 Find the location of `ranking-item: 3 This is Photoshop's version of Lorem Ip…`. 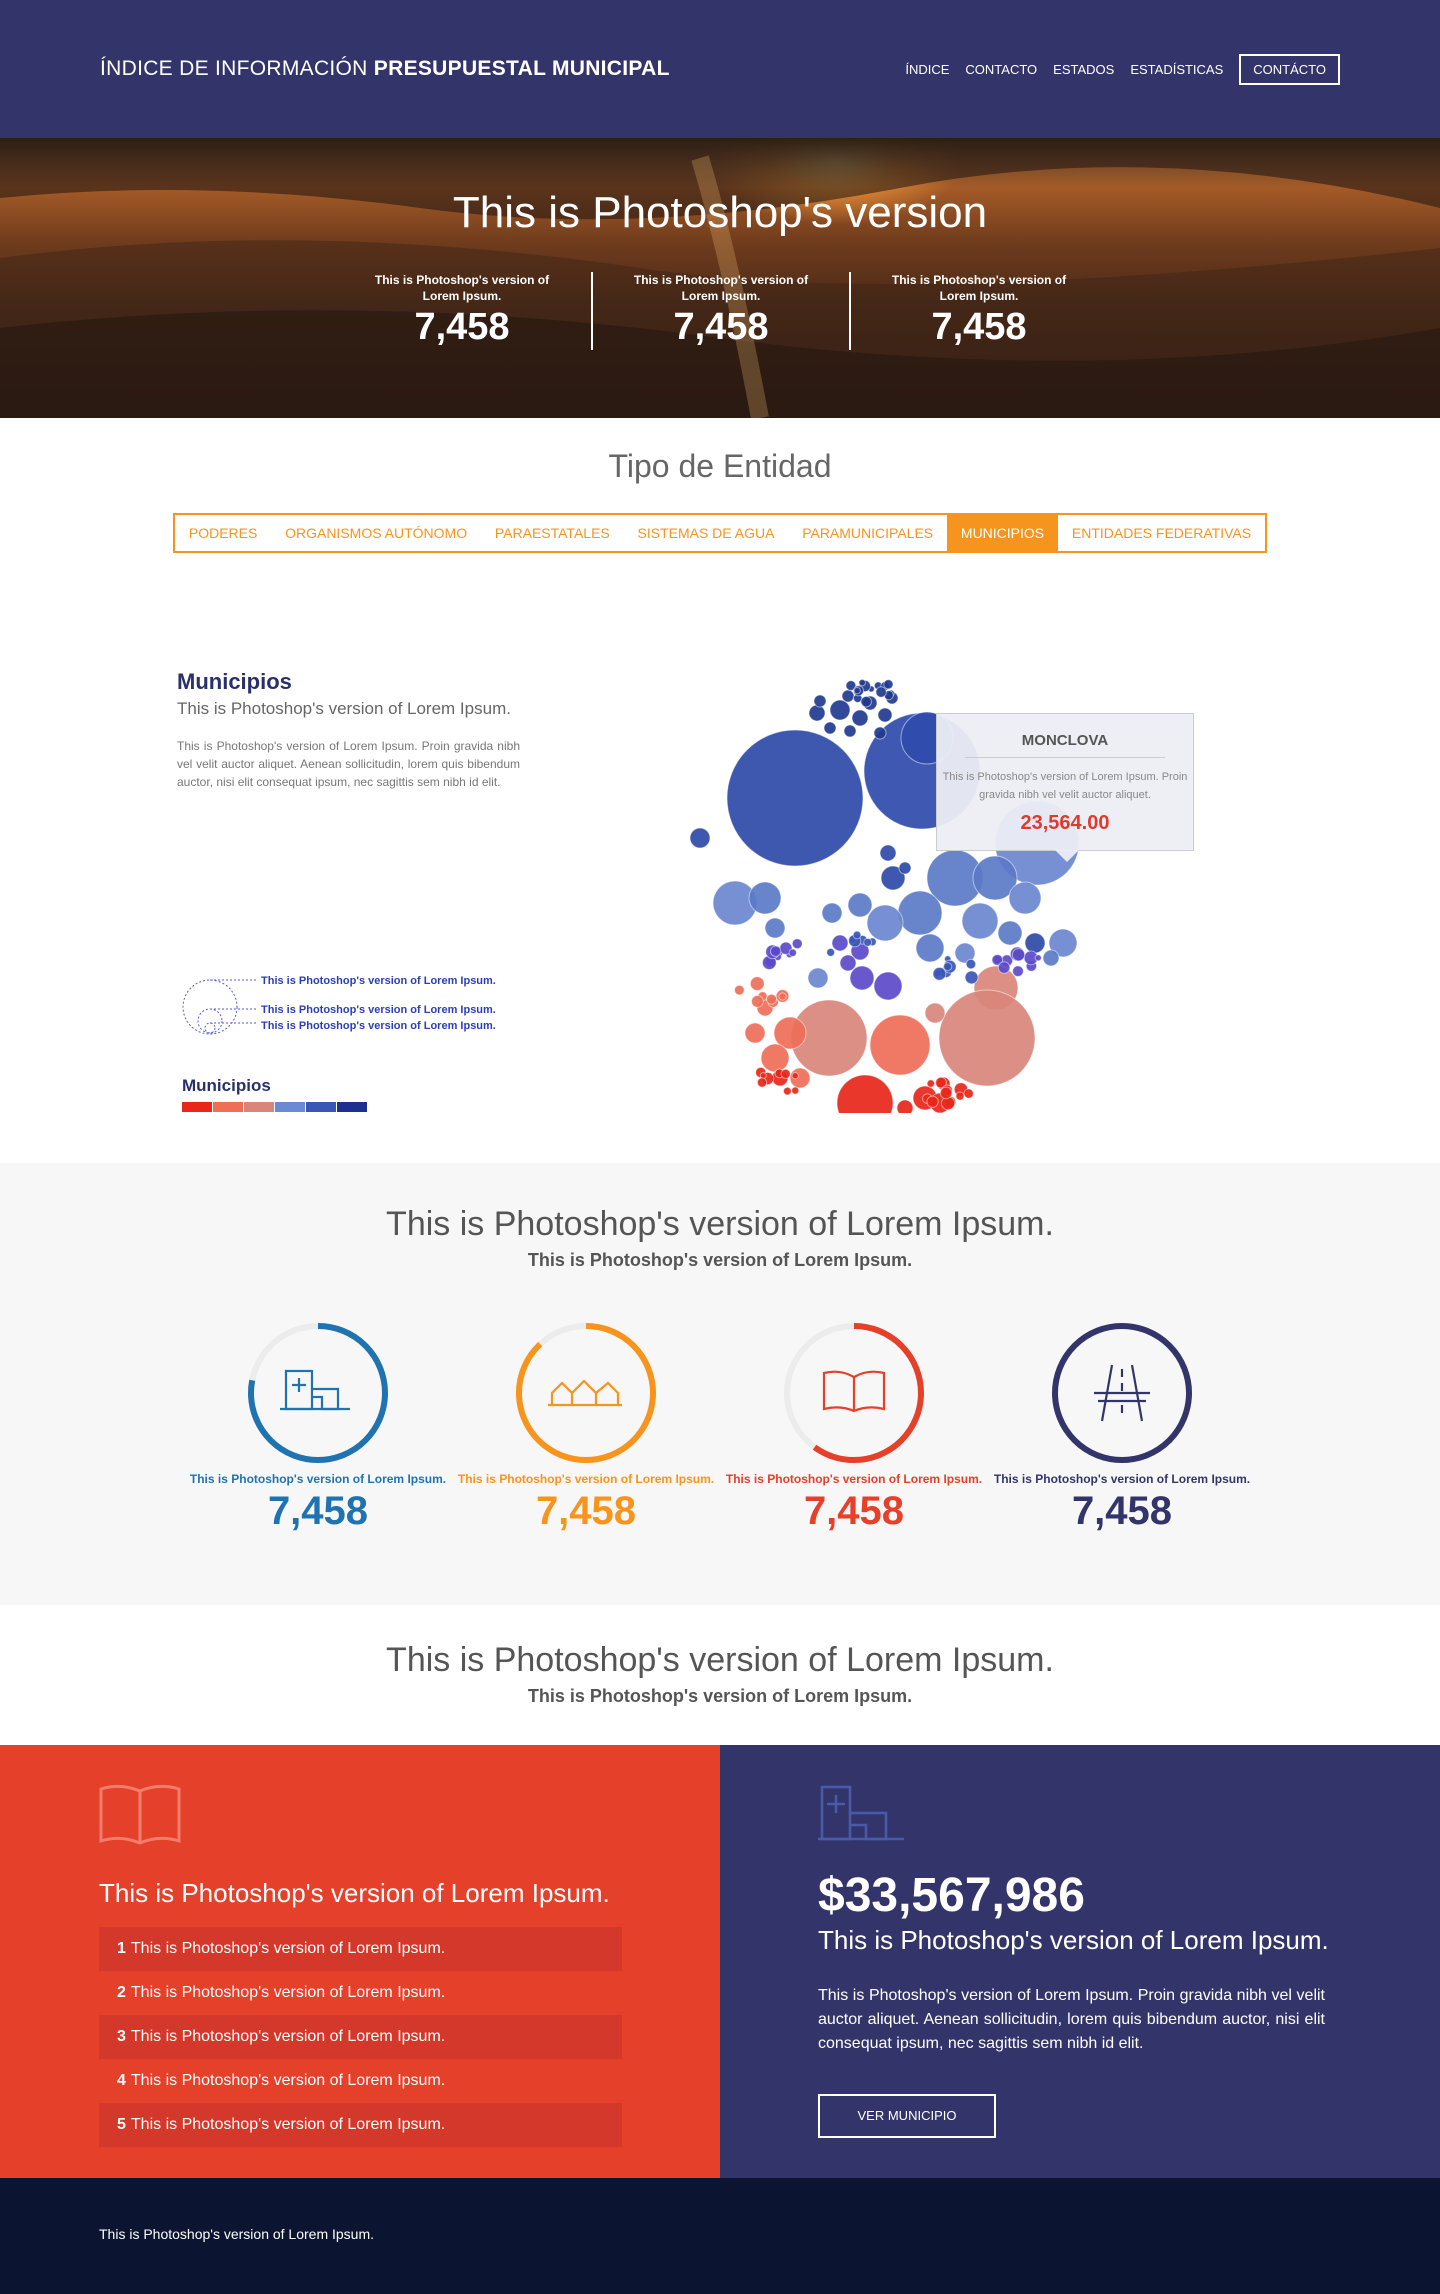

ranking-item: 3 This is Photoshop's version of Lorem Ip… is located at coordinates (360, 2037).